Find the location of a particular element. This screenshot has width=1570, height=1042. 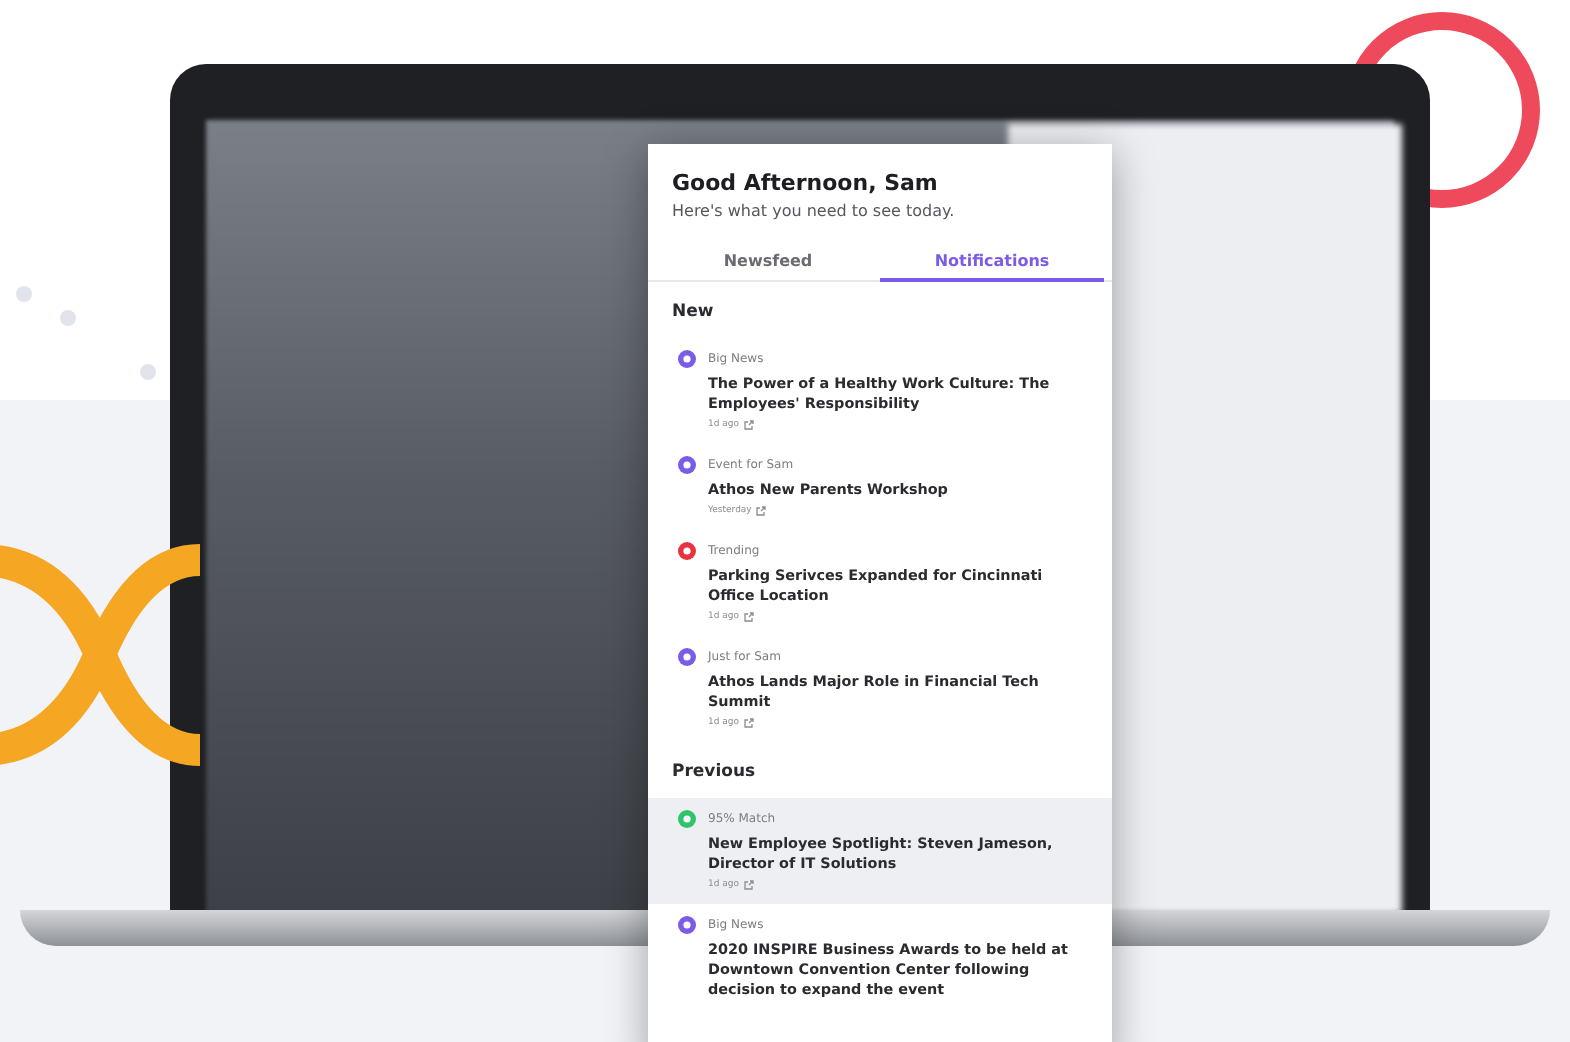

tab: Newsfeed is located at coordinates (768, 267).